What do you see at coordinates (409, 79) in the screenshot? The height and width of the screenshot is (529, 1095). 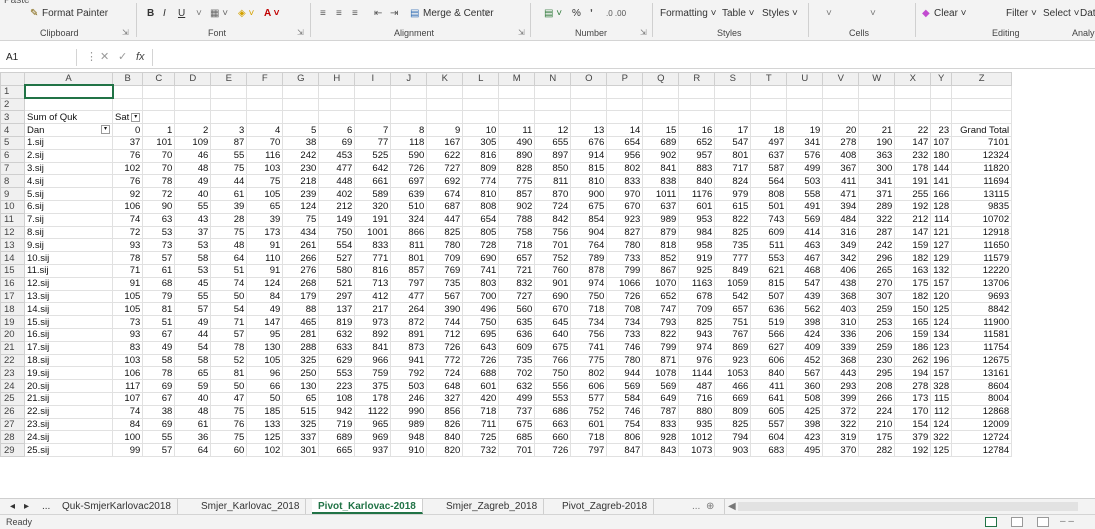 I see `column-header: J` at bounding box center [409, 79].